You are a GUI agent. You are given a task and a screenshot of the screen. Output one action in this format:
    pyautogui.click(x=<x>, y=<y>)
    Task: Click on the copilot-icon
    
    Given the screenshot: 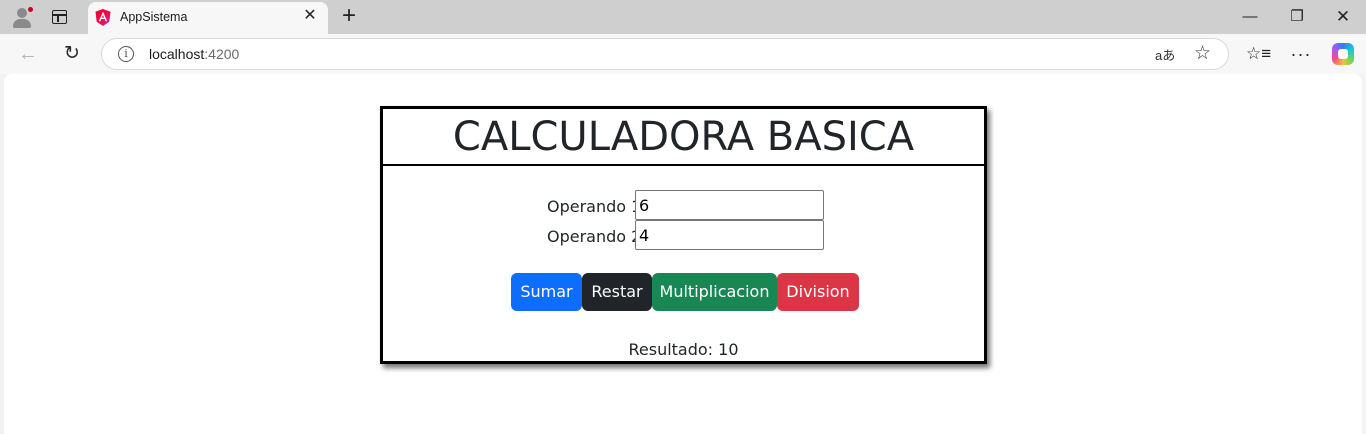 What is the action you would take?
    pyautogui.click(x=1343, y=54)
    